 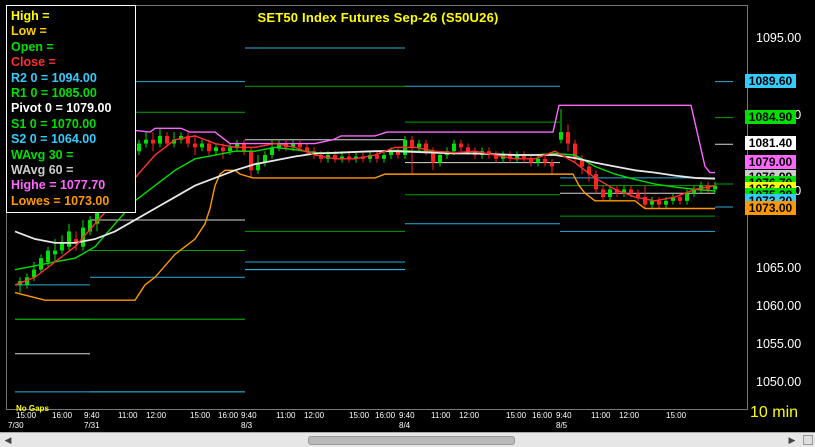 What do you see at coordinates (770, 143) in the screenshot?
I see `price-badge: 1081.40` at bounding box center [770, 143].